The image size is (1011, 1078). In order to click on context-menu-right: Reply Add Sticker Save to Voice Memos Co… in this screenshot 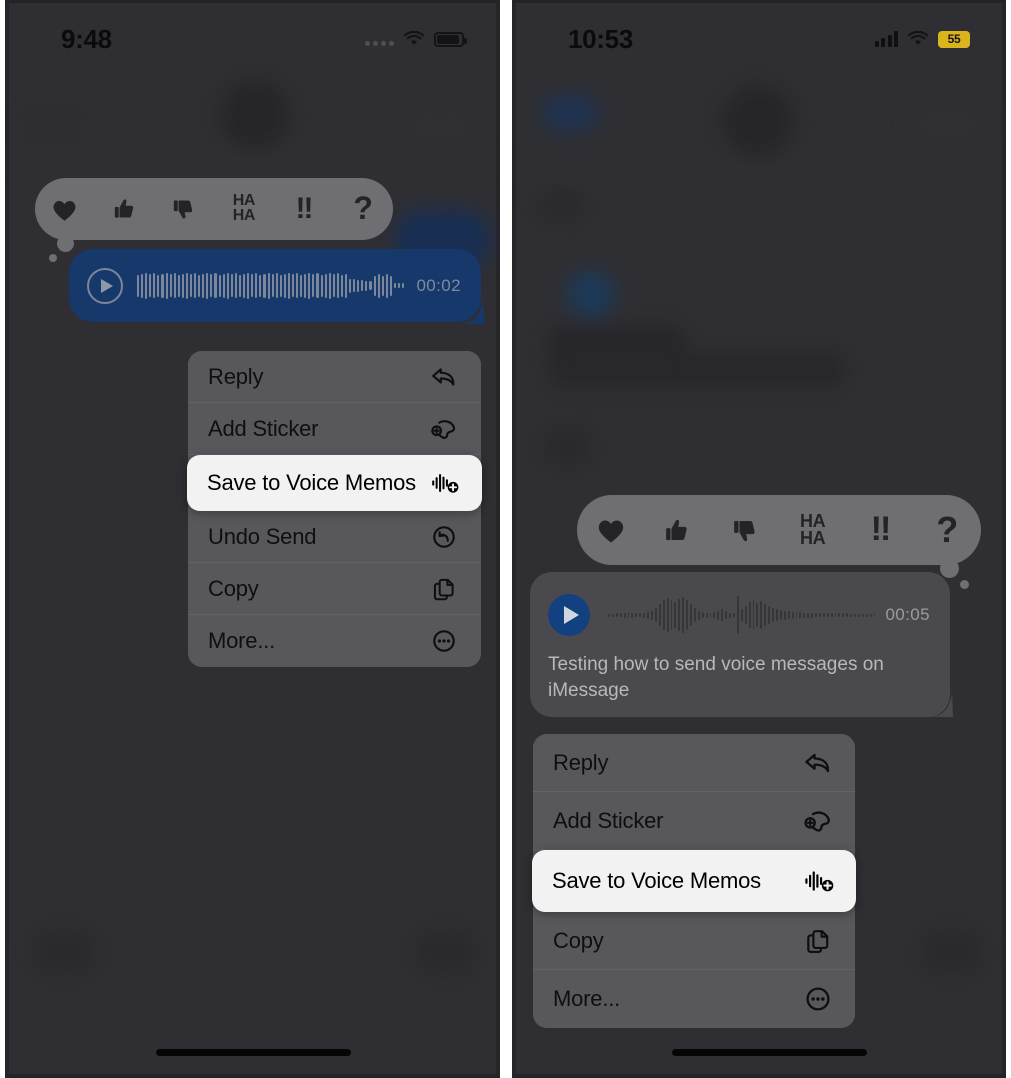, I will do `click(694, 881)`.